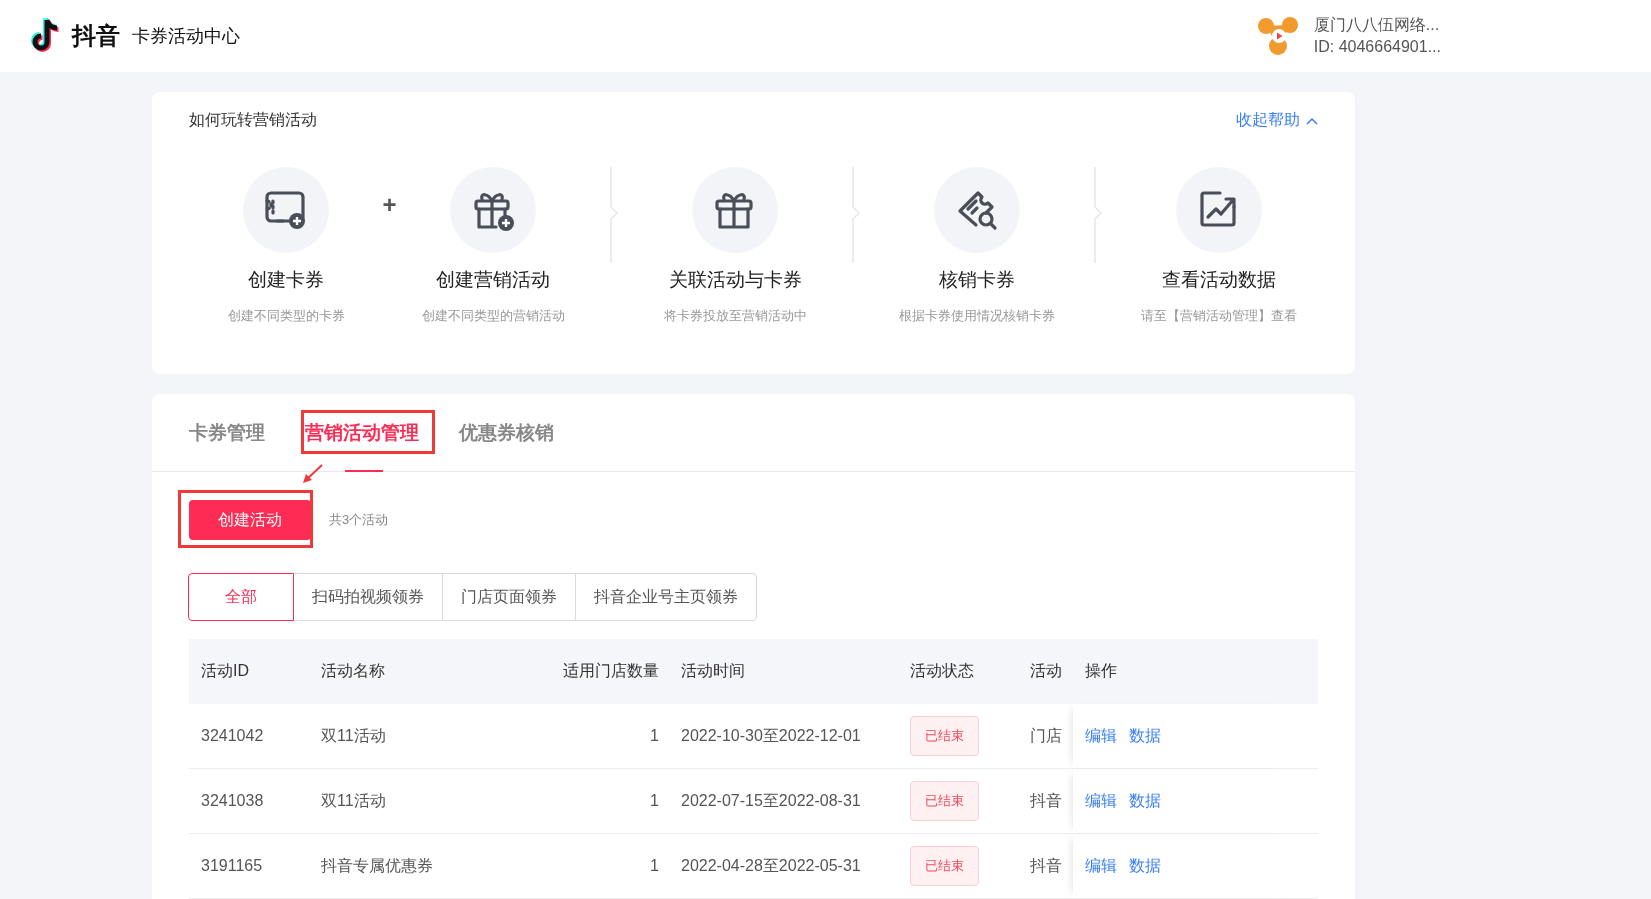  I want to click on table-cell-text: 门店, so click(1046, 735).